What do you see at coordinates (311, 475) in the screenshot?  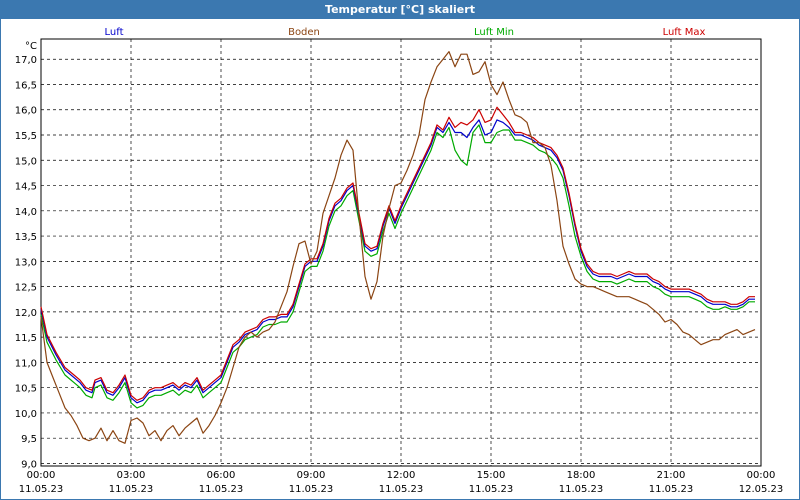 I see `x-tick-time-label: 09:00` at bounding box center [311, 475].